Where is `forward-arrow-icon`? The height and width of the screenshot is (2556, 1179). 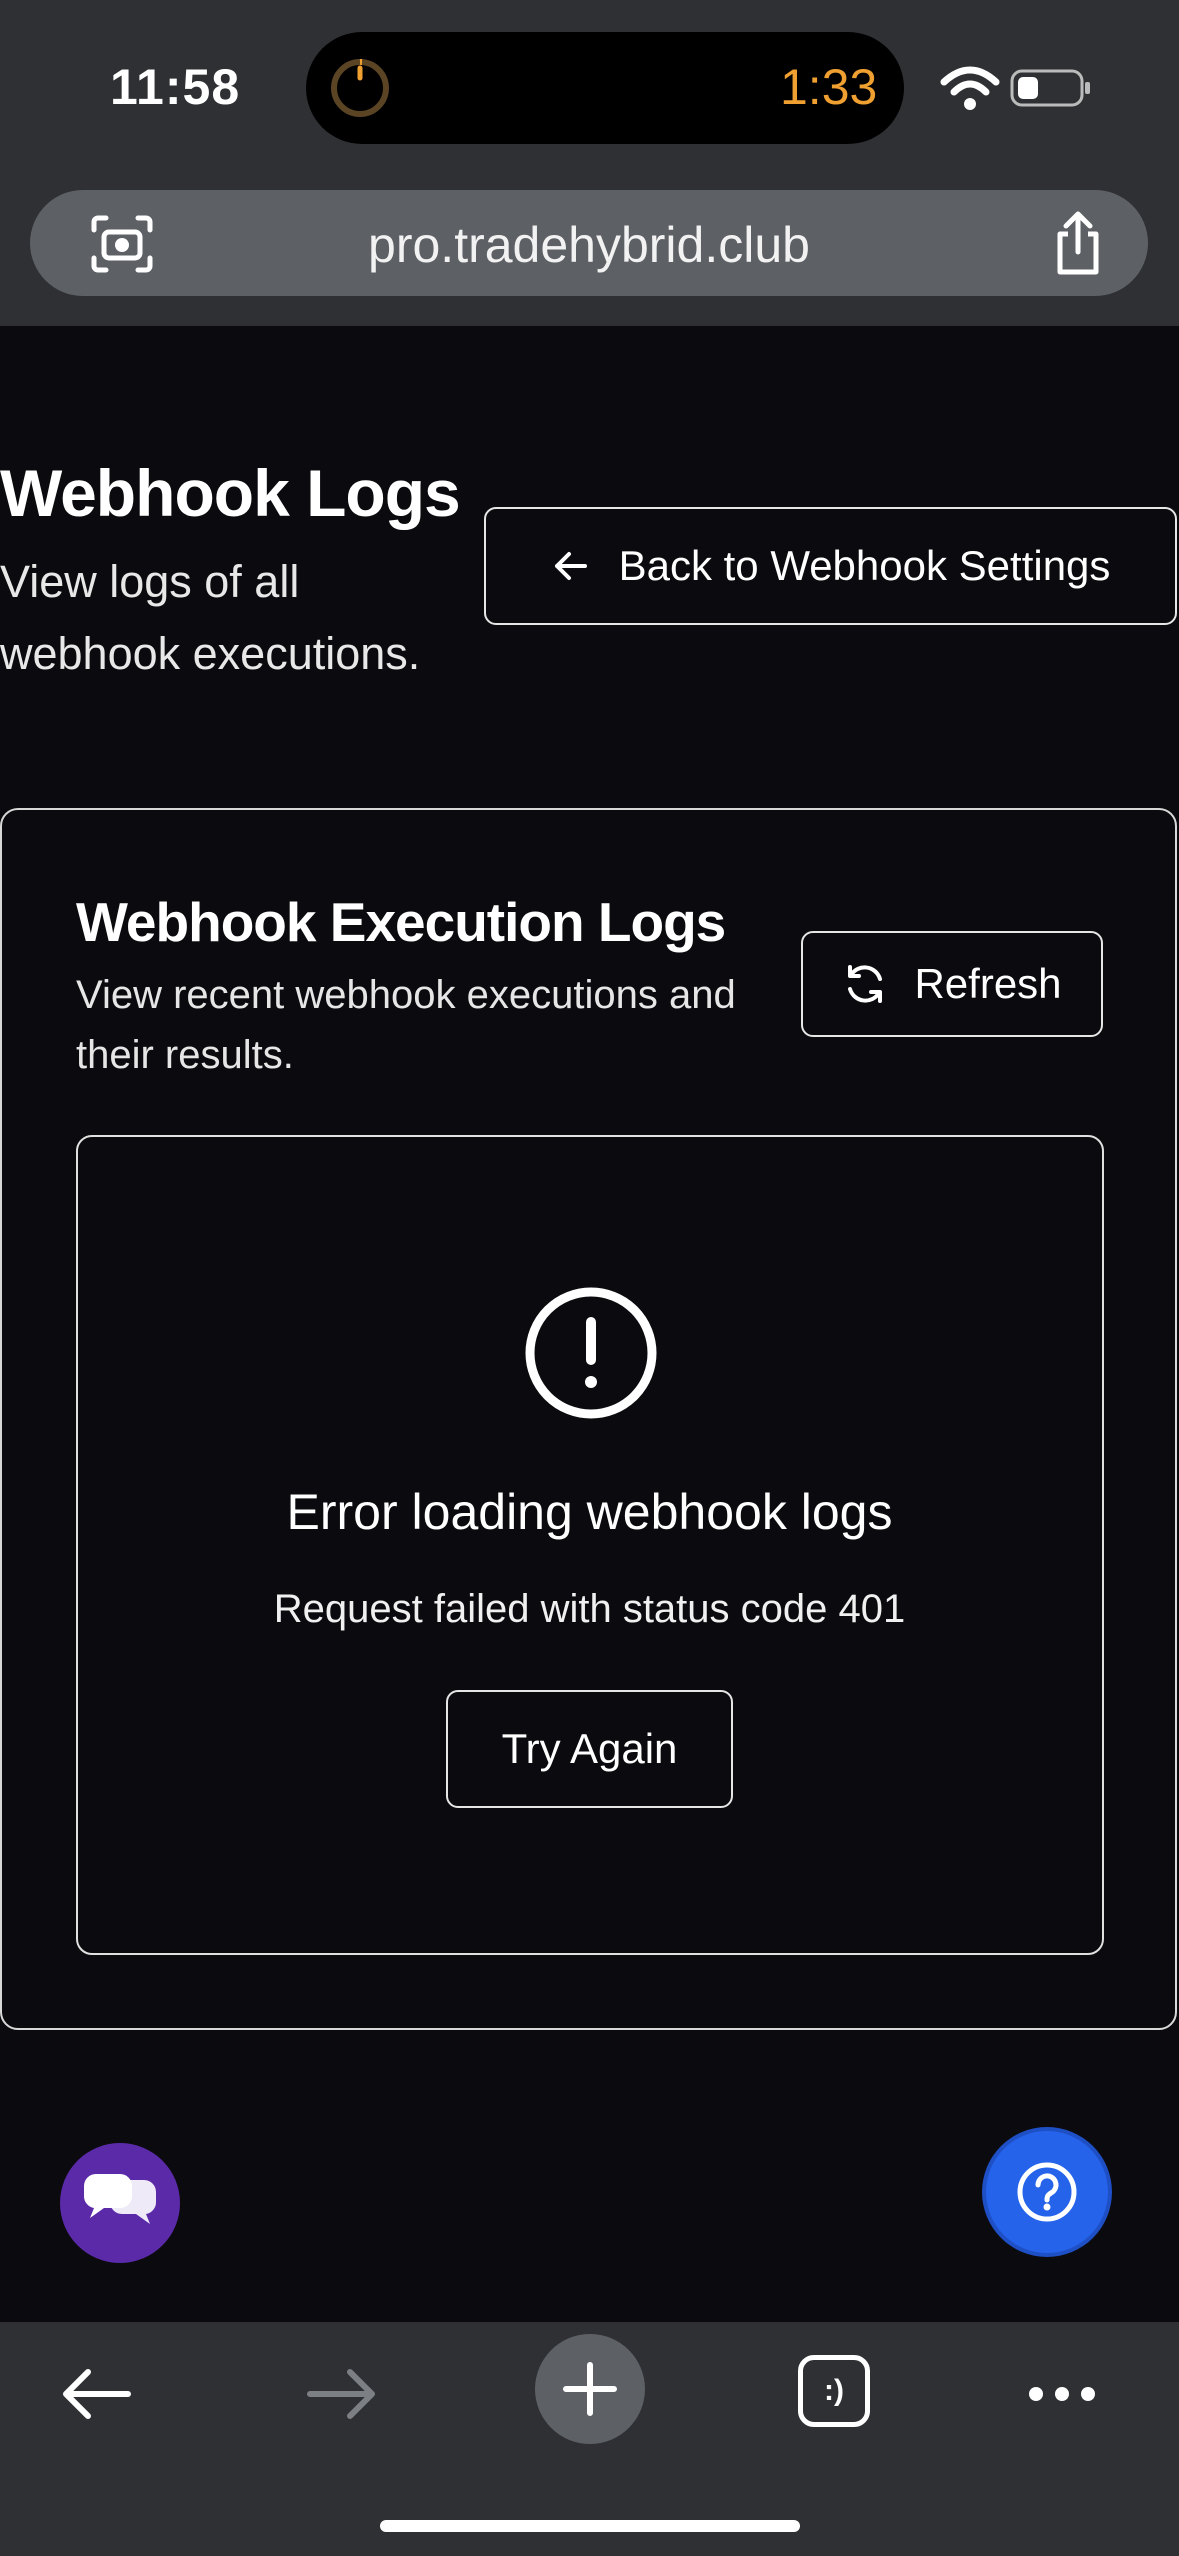
forward-arrow-icon is located at coordinates (341, 2394).